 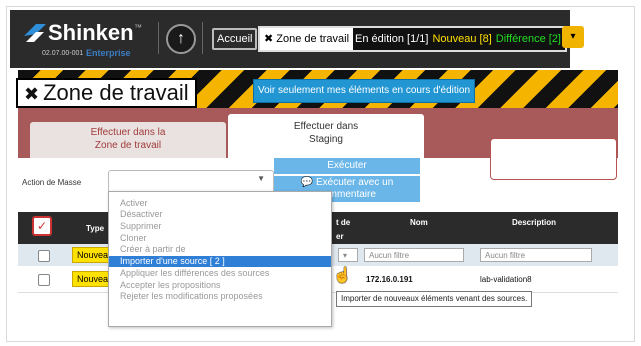 I want to click on menu-item-deactivate: Désactiver, so click(x=220, y=214).